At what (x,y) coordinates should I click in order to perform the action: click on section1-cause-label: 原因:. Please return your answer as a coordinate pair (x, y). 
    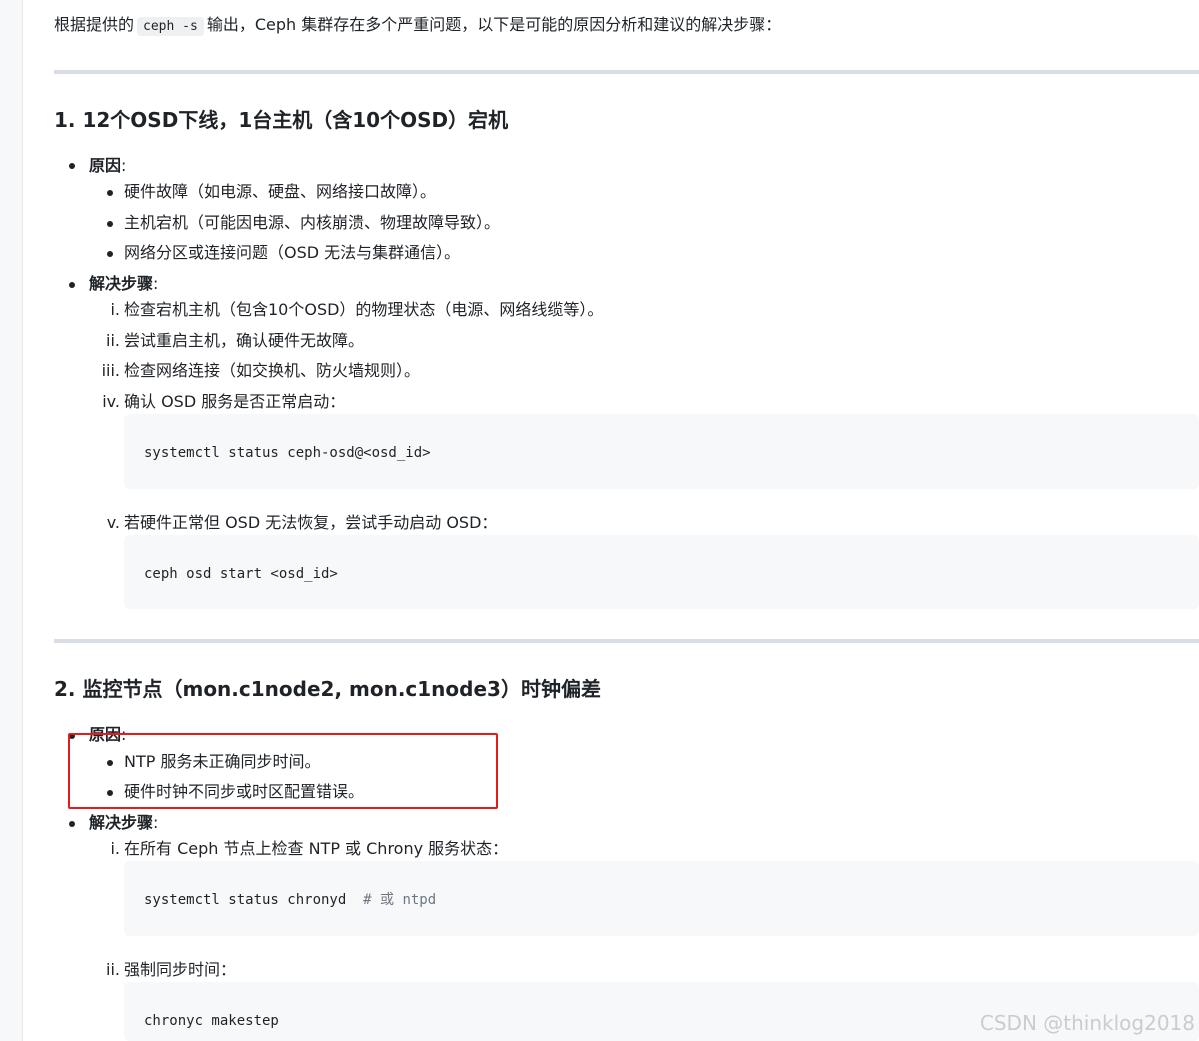
    Looking at the image, I should click on (108, 165).